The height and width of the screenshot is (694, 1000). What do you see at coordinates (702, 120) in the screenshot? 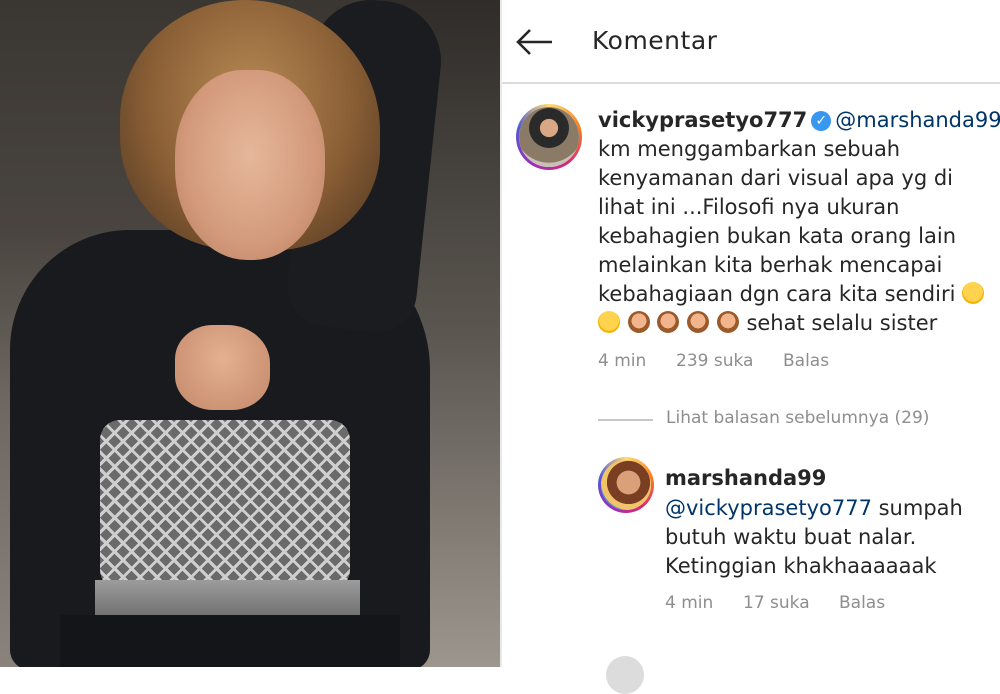
I see `comment-username: vickyprasetyo777` at bounding box center [702, 120].